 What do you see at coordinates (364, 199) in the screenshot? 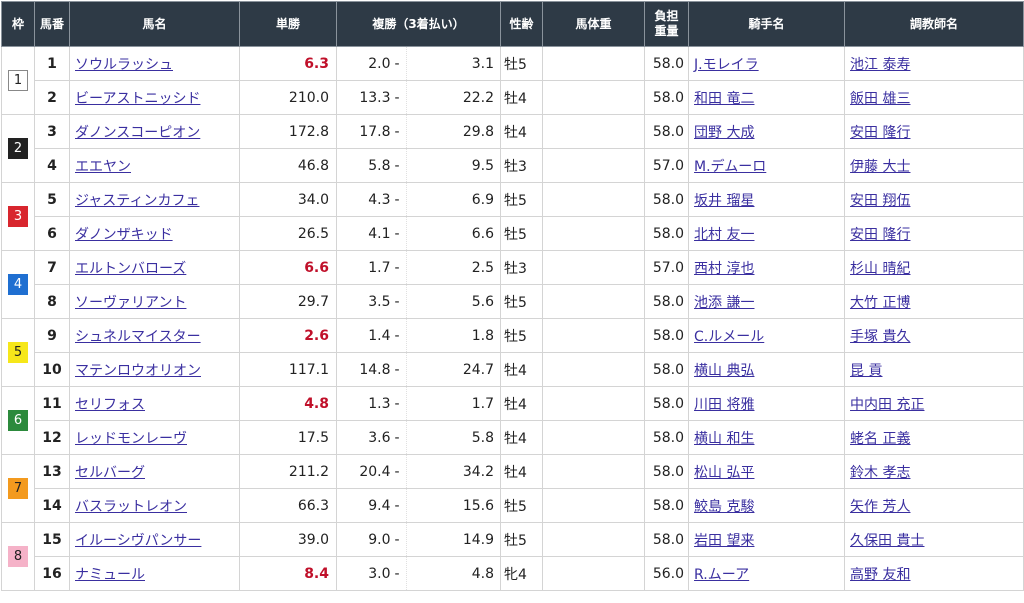
I see `place-odds-low: 4.3` at bounding box center [364, 199].